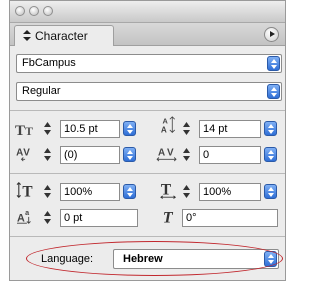 This screenshot has height=282, width=320. What do you see at coordinates (27, 35) in the screenshot?
I see `tab-expand-icon` at bounding box center [27, 35].